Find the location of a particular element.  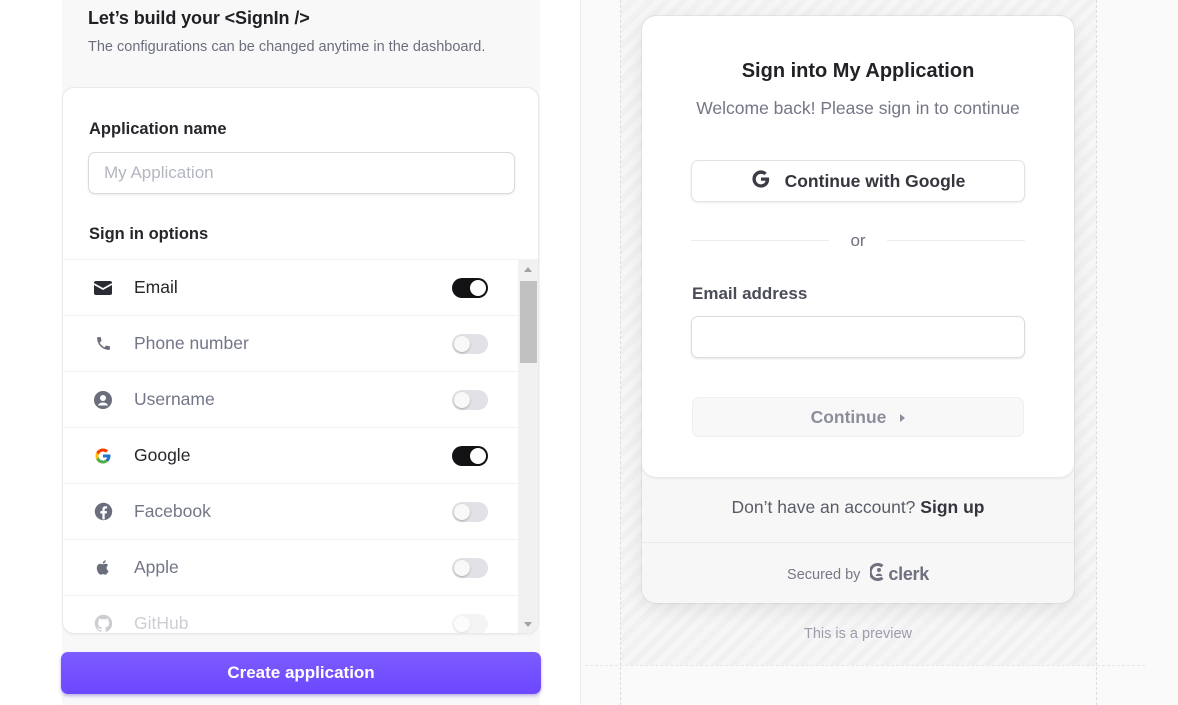

email-address-input is located at coordinates (858, 337).